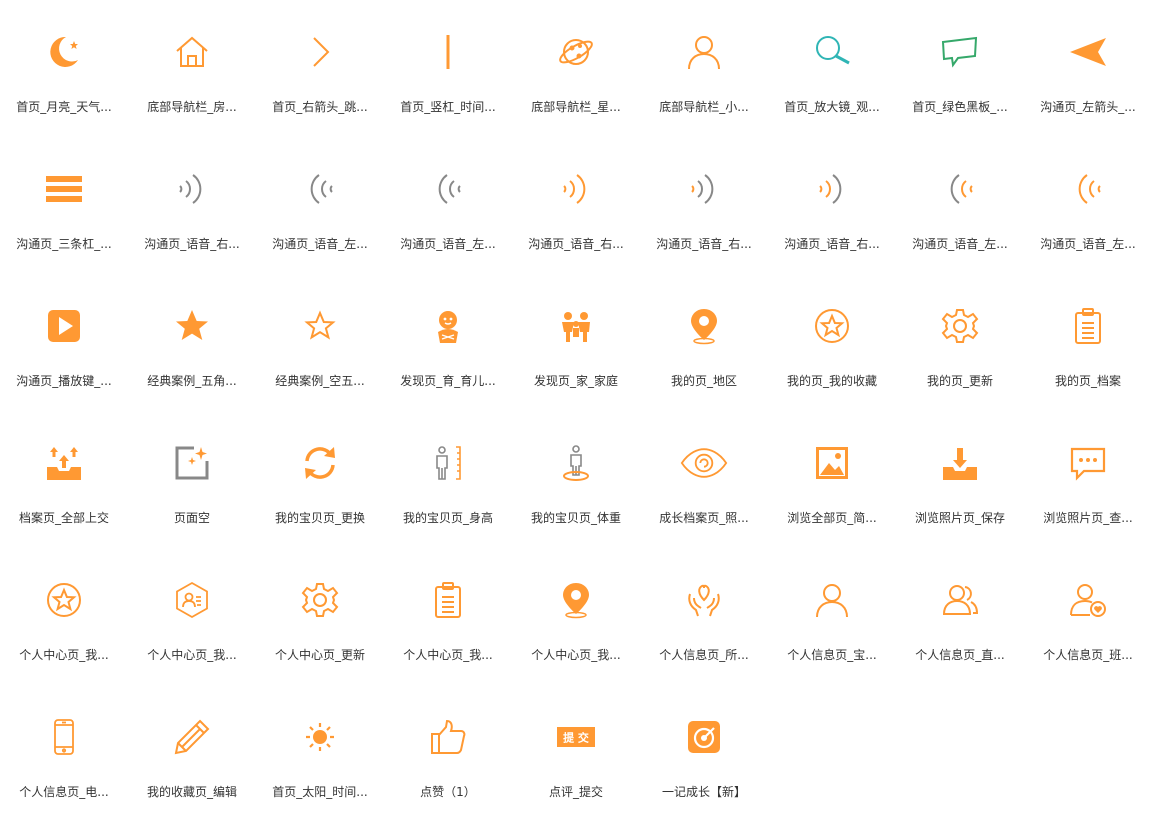 The width and height of the screenshot is (1152, 836). Describe the element at coordinates (831, 381) in the screenshot. I see `icon-label: 我的页_我的收藏` at that location.